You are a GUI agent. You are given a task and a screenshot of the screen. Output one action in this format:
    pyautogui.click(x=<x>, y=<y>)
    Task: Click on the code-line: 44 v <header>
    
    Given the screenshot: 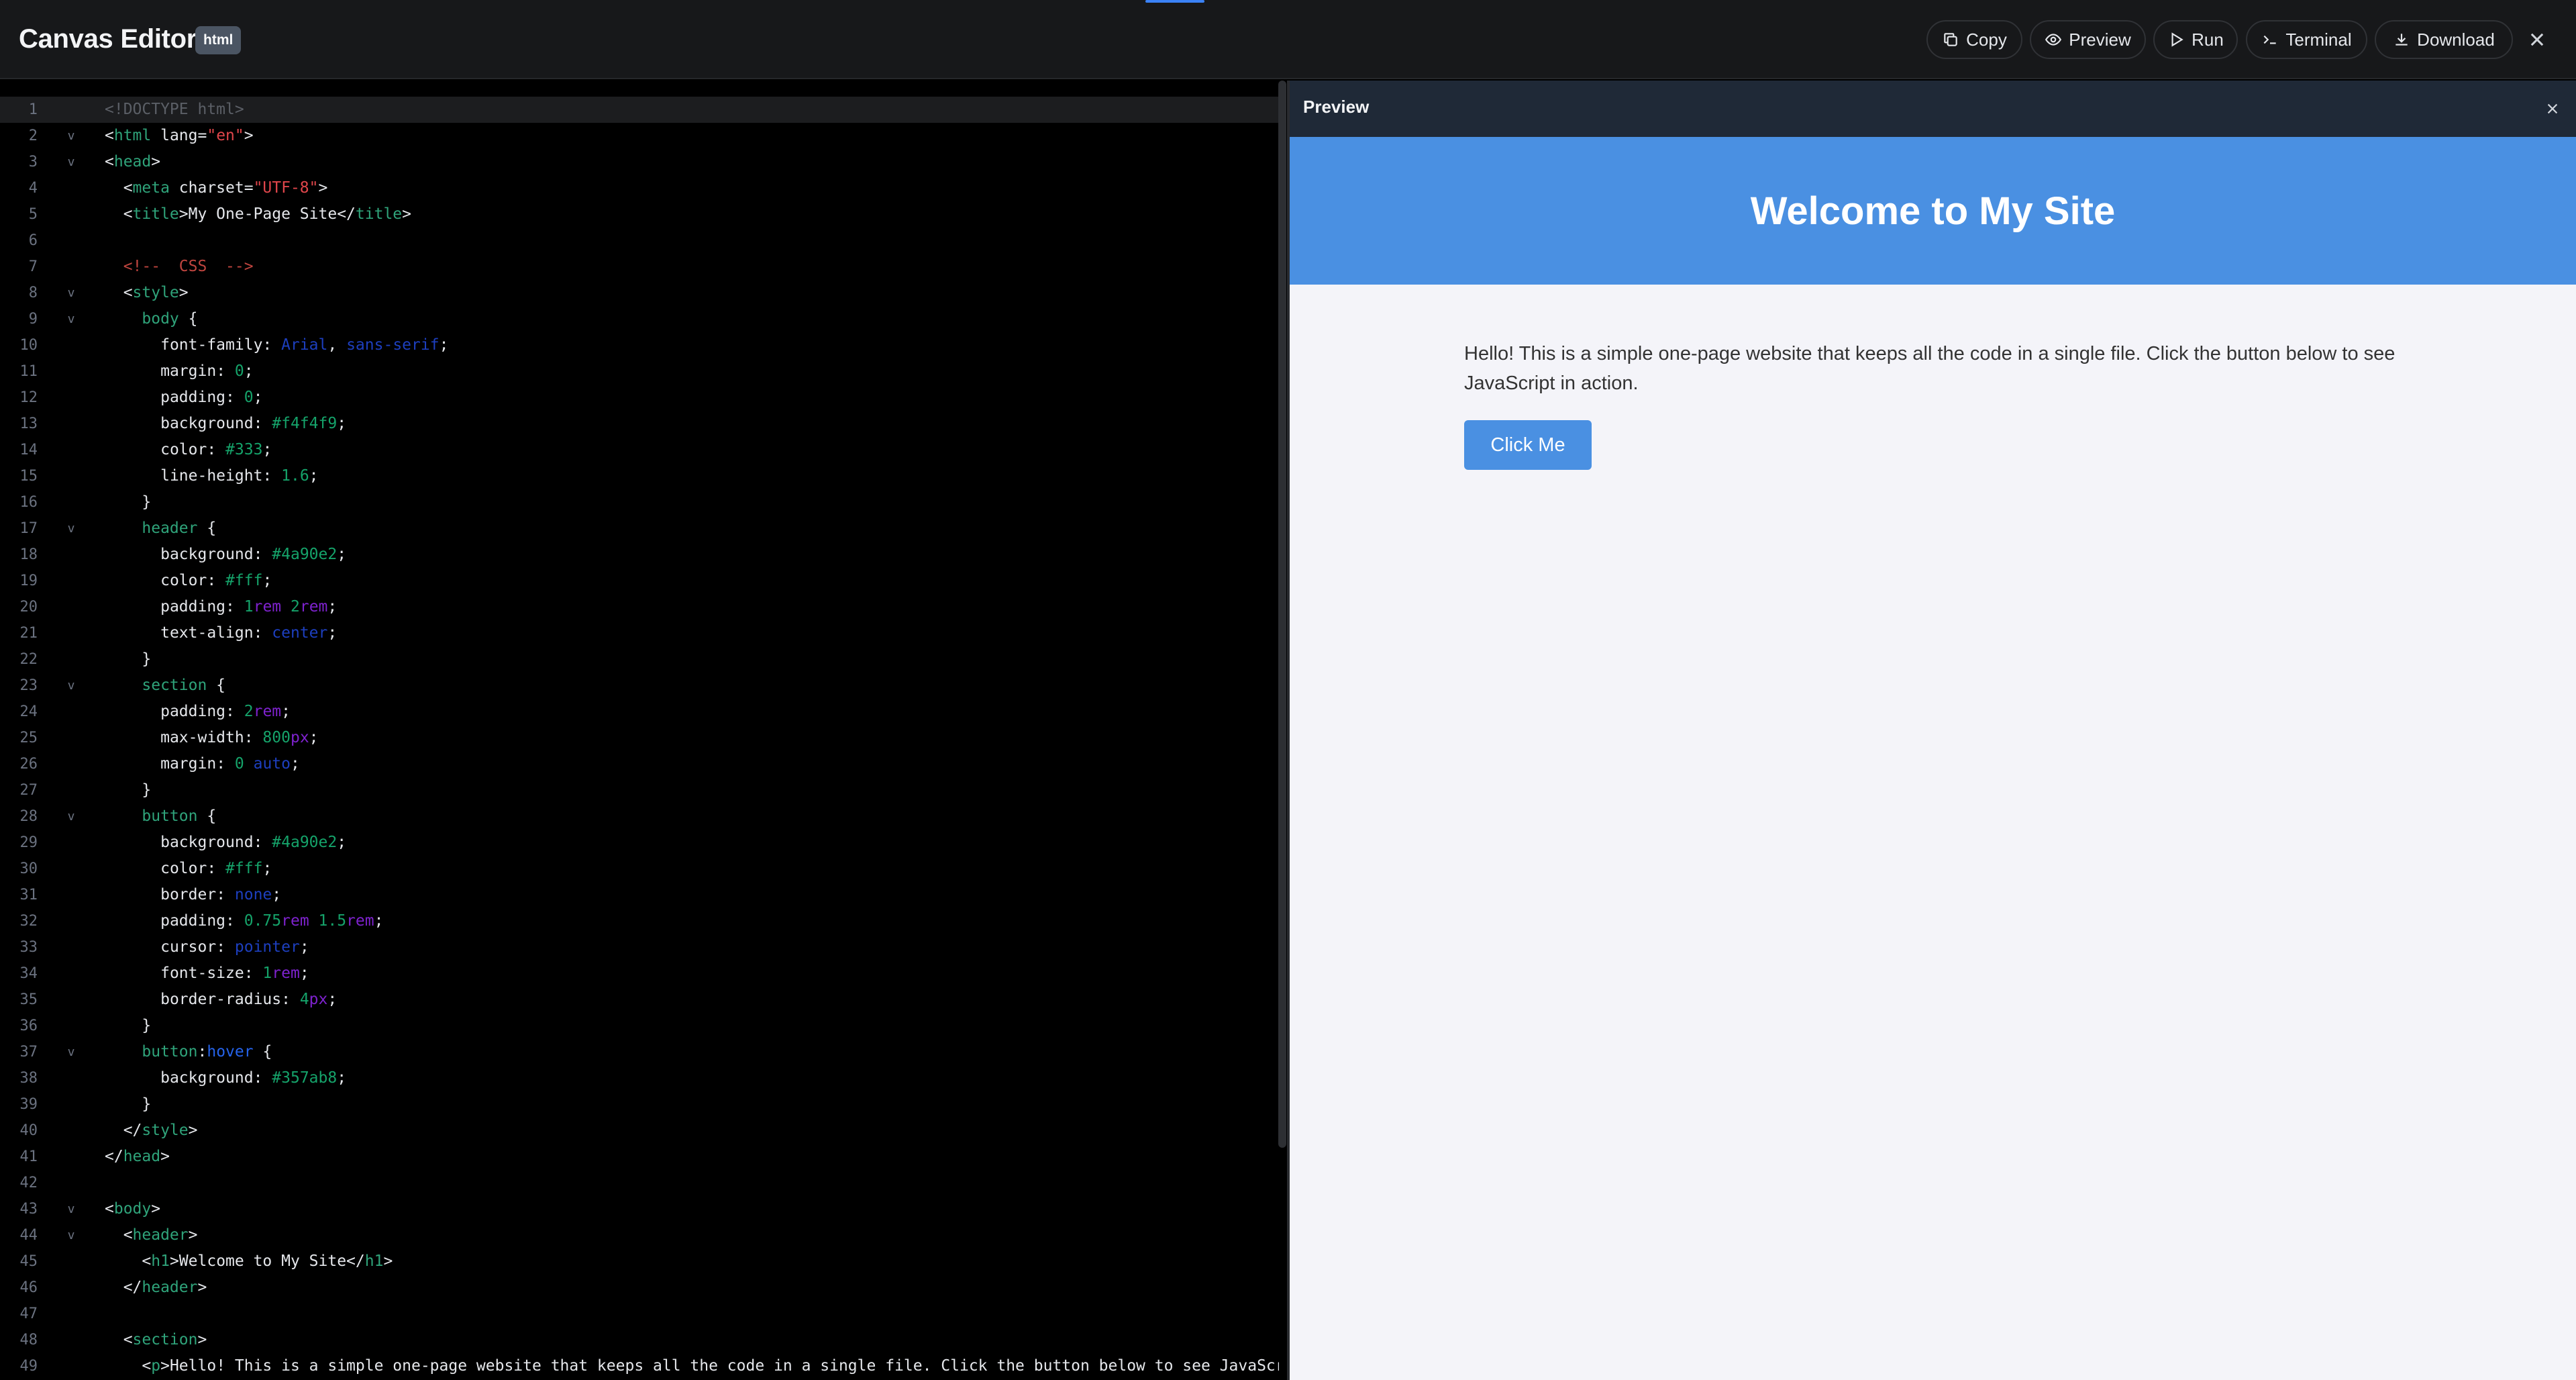 What is the action you would take?
    pyautogui.click(x=639, y=1235)
    